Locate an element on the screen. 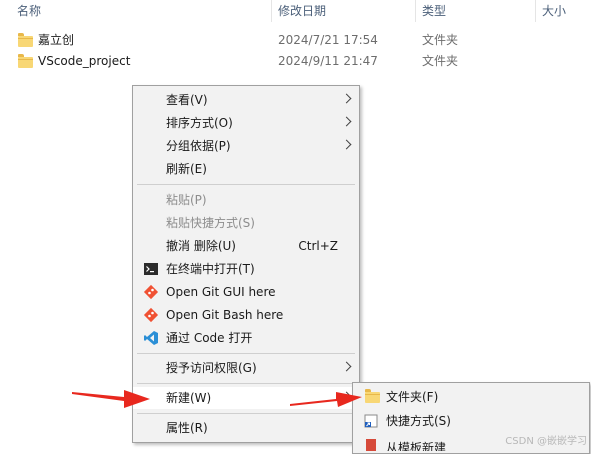 This screenshot has height=454, width=591. menu-item-open-terminal: 在终端中打开(T) is located at coordinates (246, 269).